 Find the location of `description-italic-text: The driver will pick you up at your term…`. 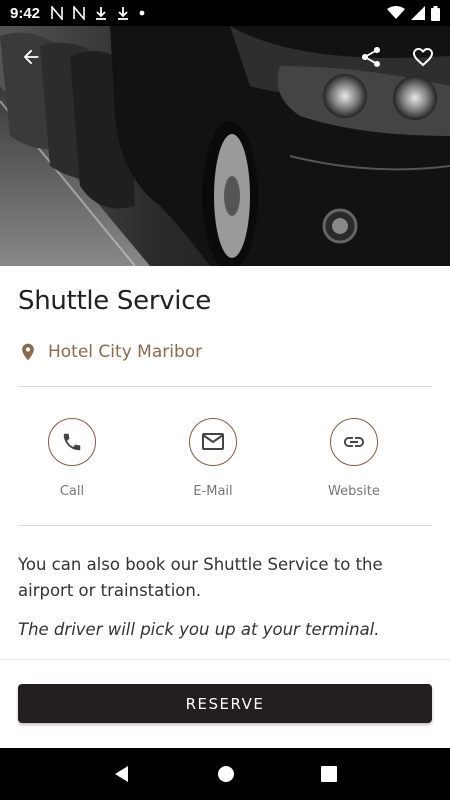

description-italic-text: The driver will pick you up at your term… is located at coordinates (199, 629).